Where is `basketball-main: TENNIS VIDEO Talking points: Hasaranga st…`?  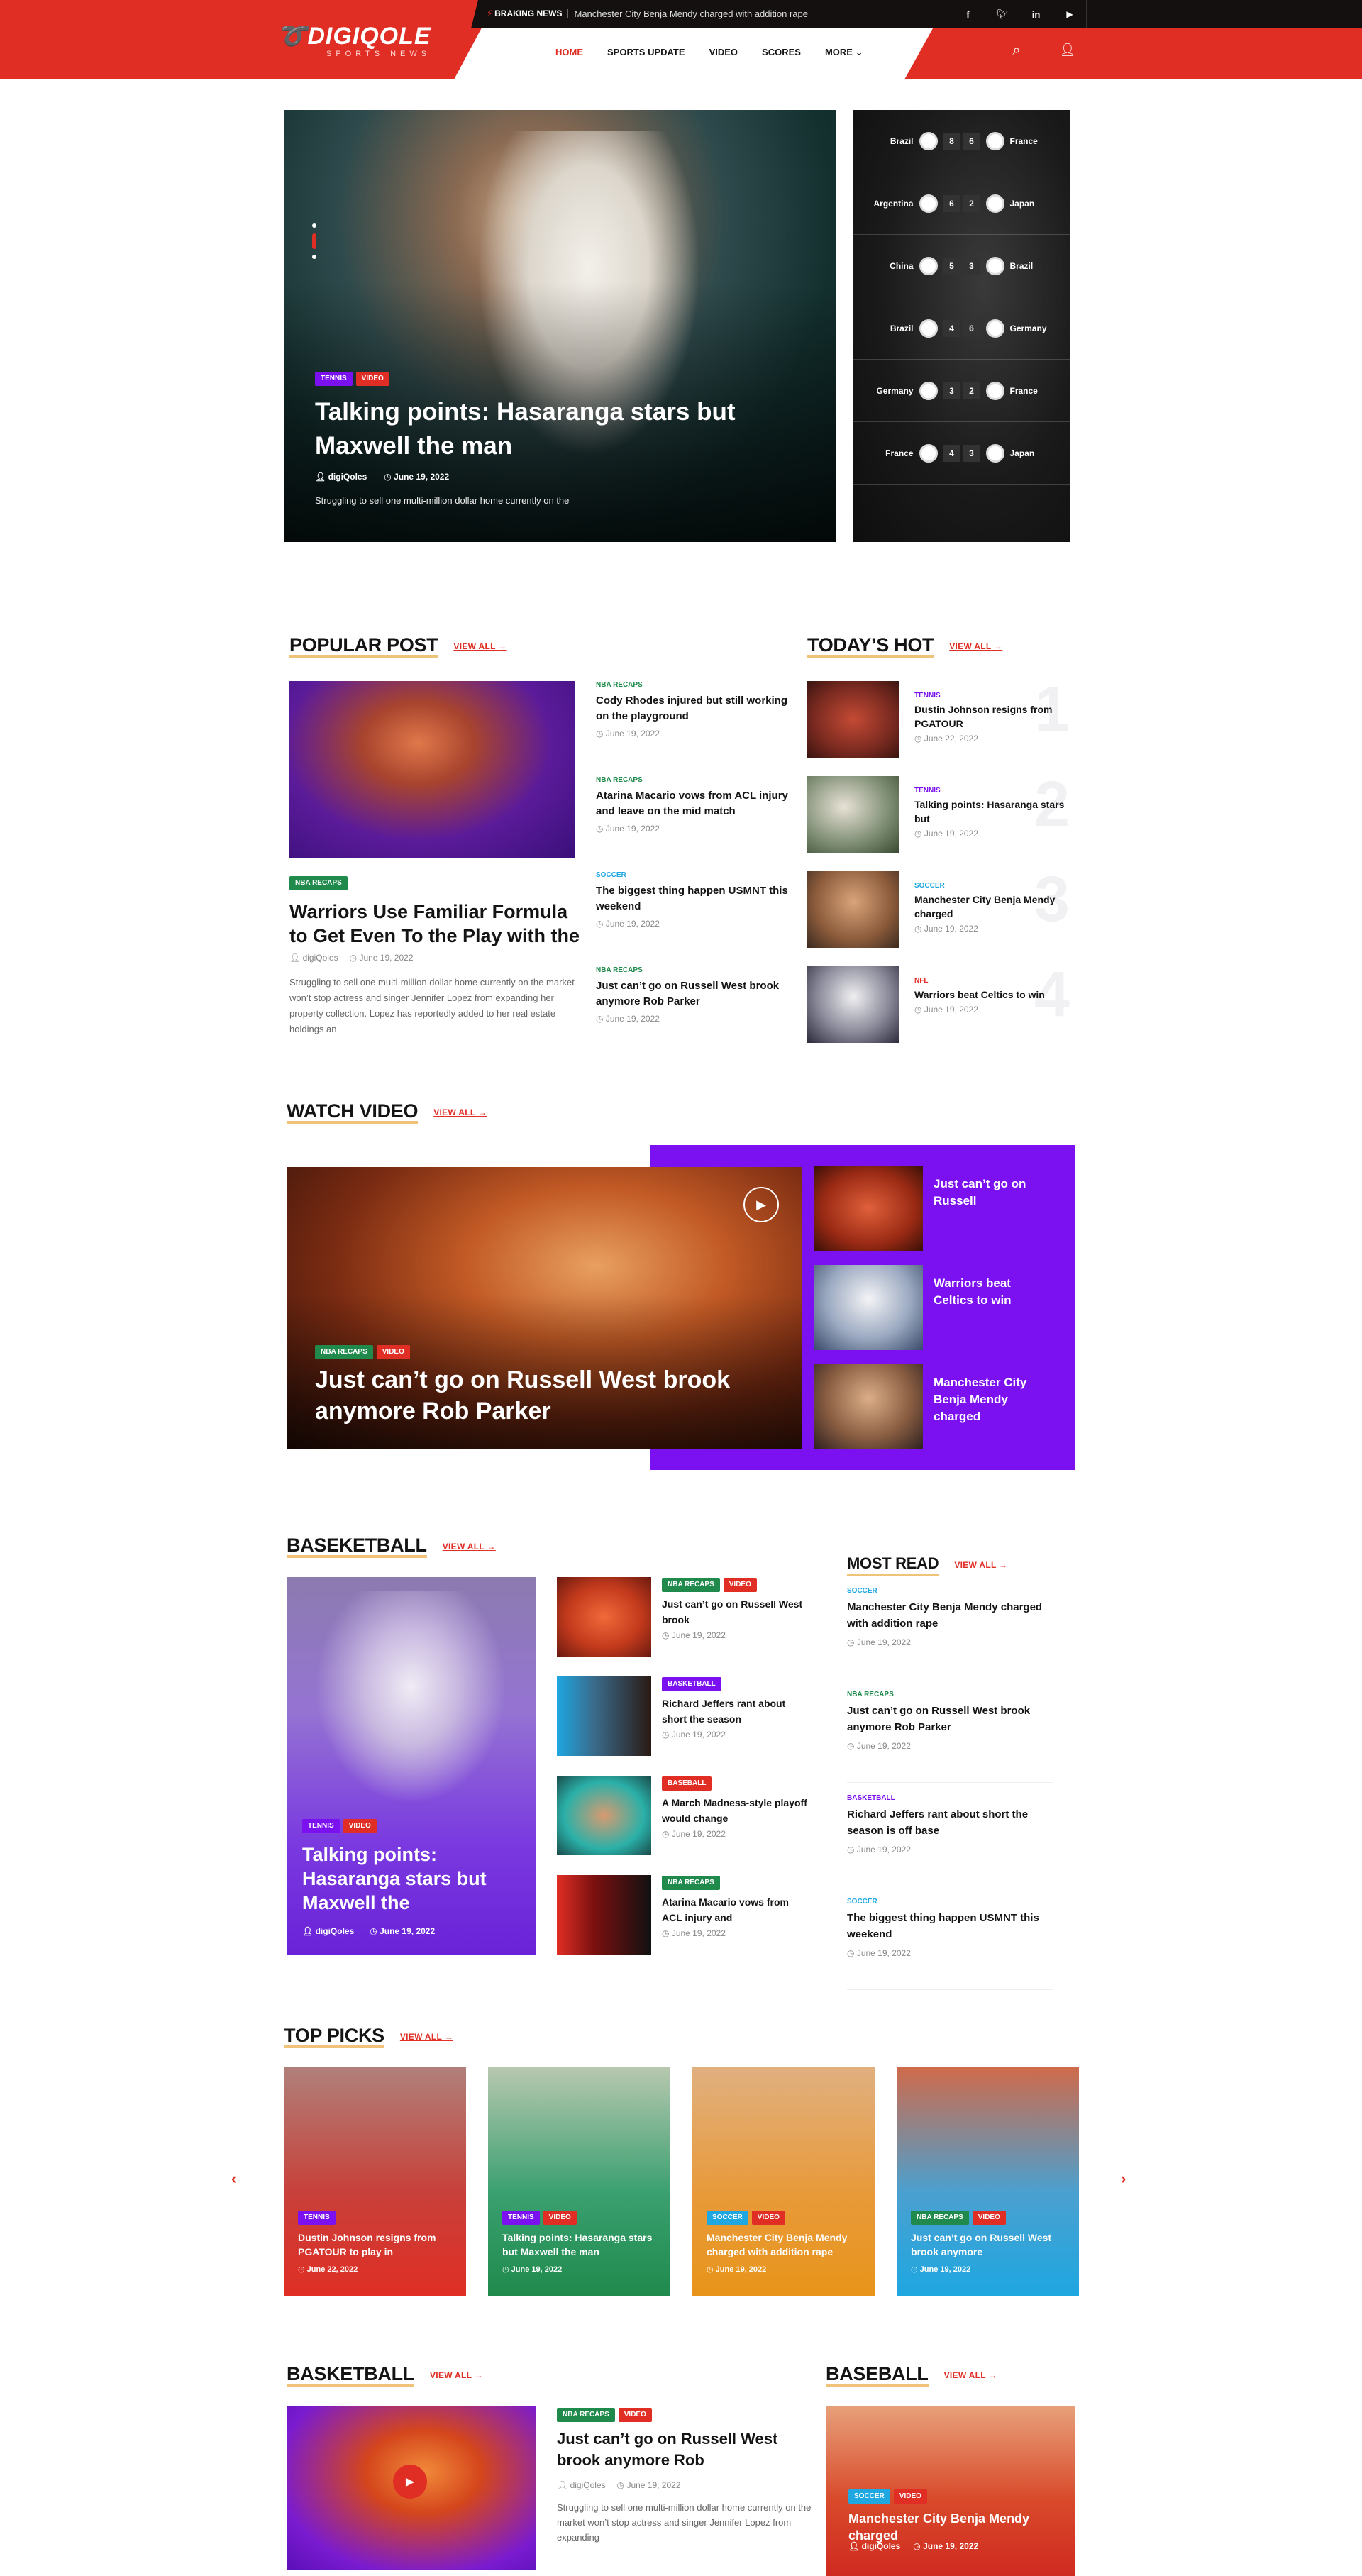 basketball-main: TENNIS VIDEO Talking points: Hasaranga st… is located at coordinates (411, 1766).